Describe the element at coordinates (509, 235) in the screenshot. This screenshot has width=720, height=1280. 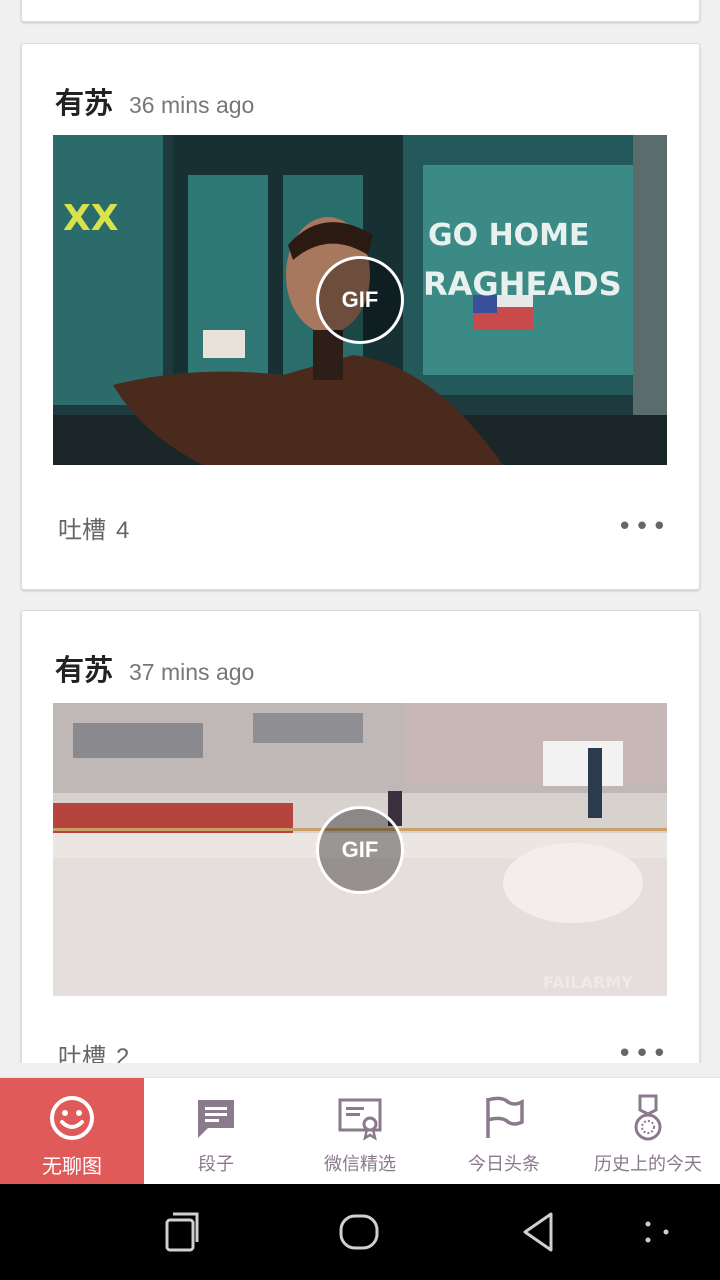
I see `svg-text: GO HOME` at that location.